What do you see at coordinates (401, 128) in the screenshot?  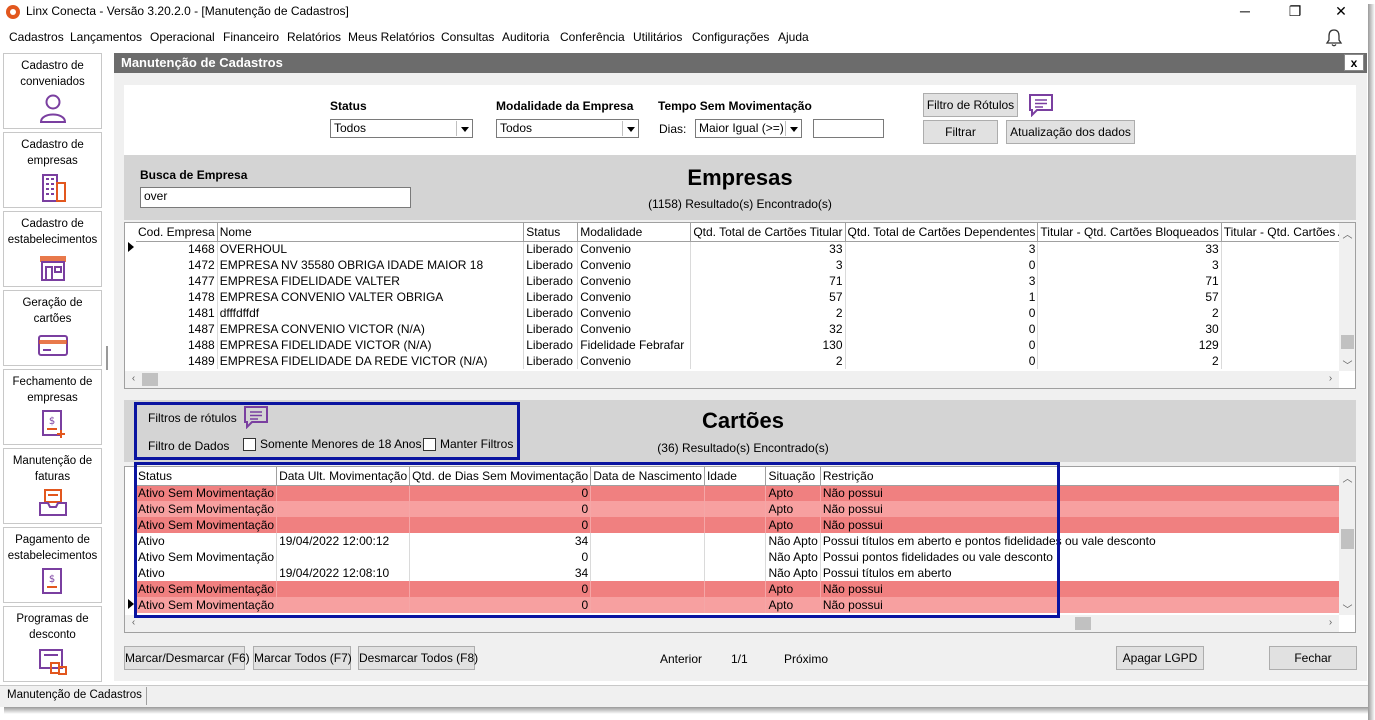 I see `status-select: Todos` at bounding box center [401, 128].